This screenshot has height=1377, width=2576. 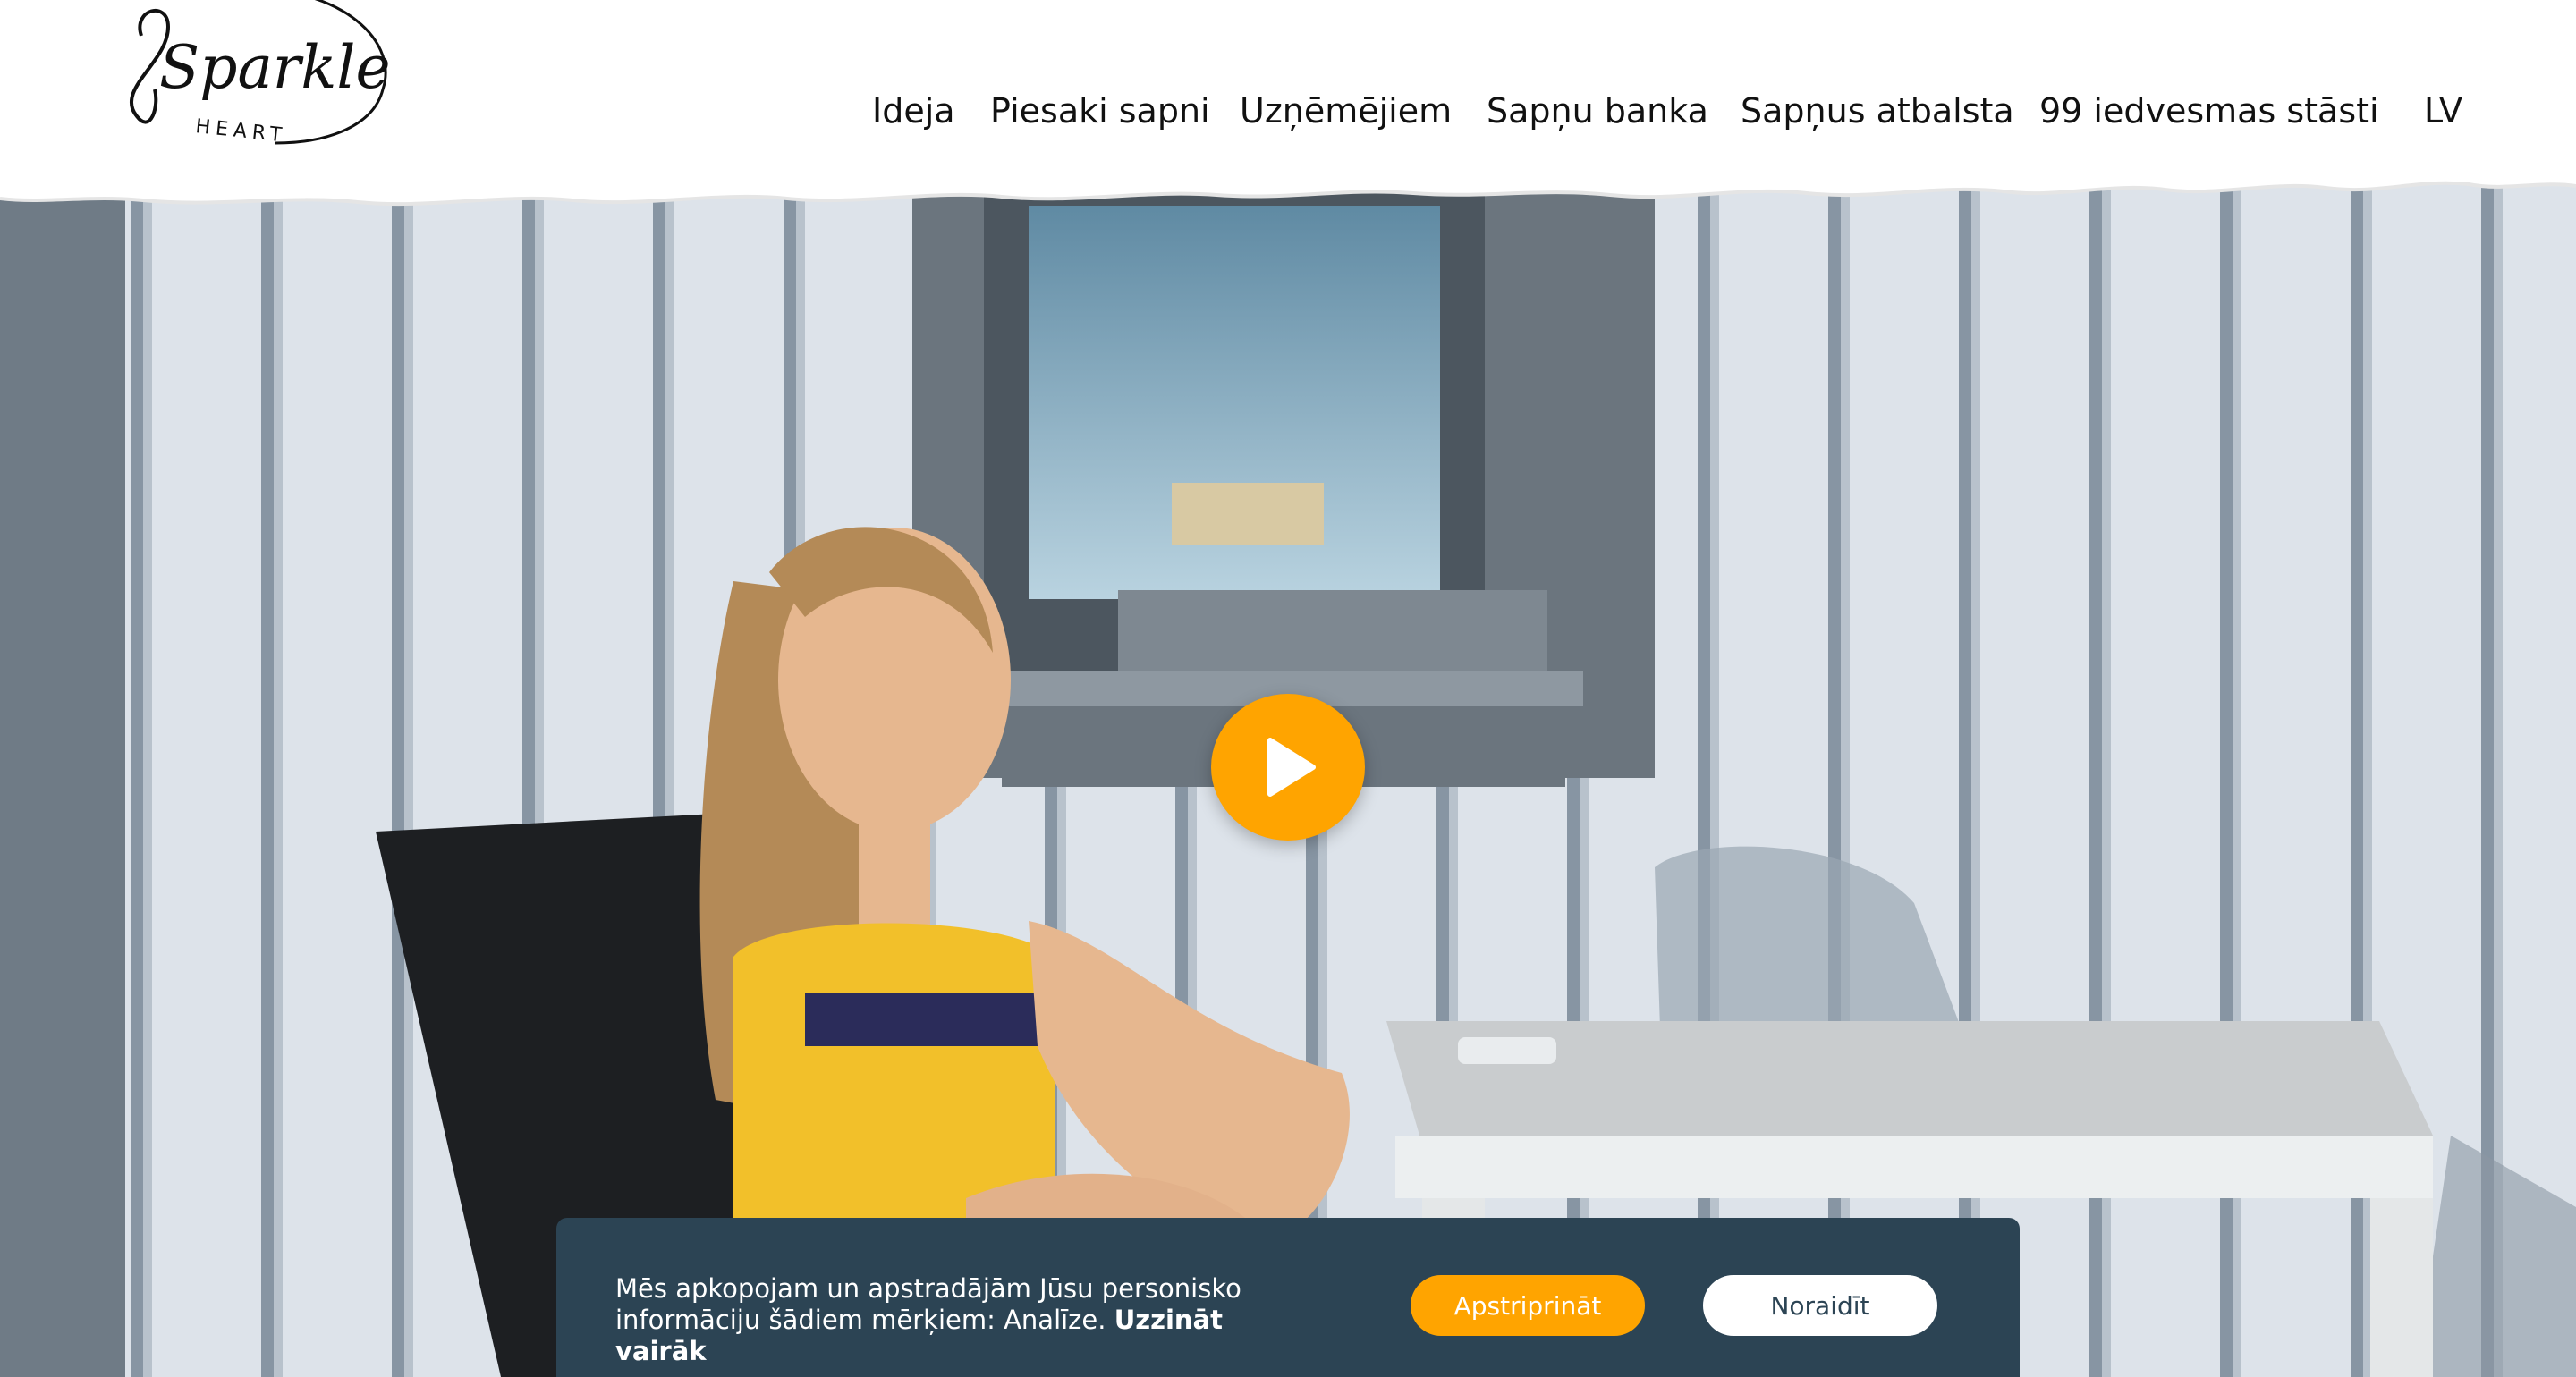 I want to click on language-switcher: LV, so click(x=2443, y=111).